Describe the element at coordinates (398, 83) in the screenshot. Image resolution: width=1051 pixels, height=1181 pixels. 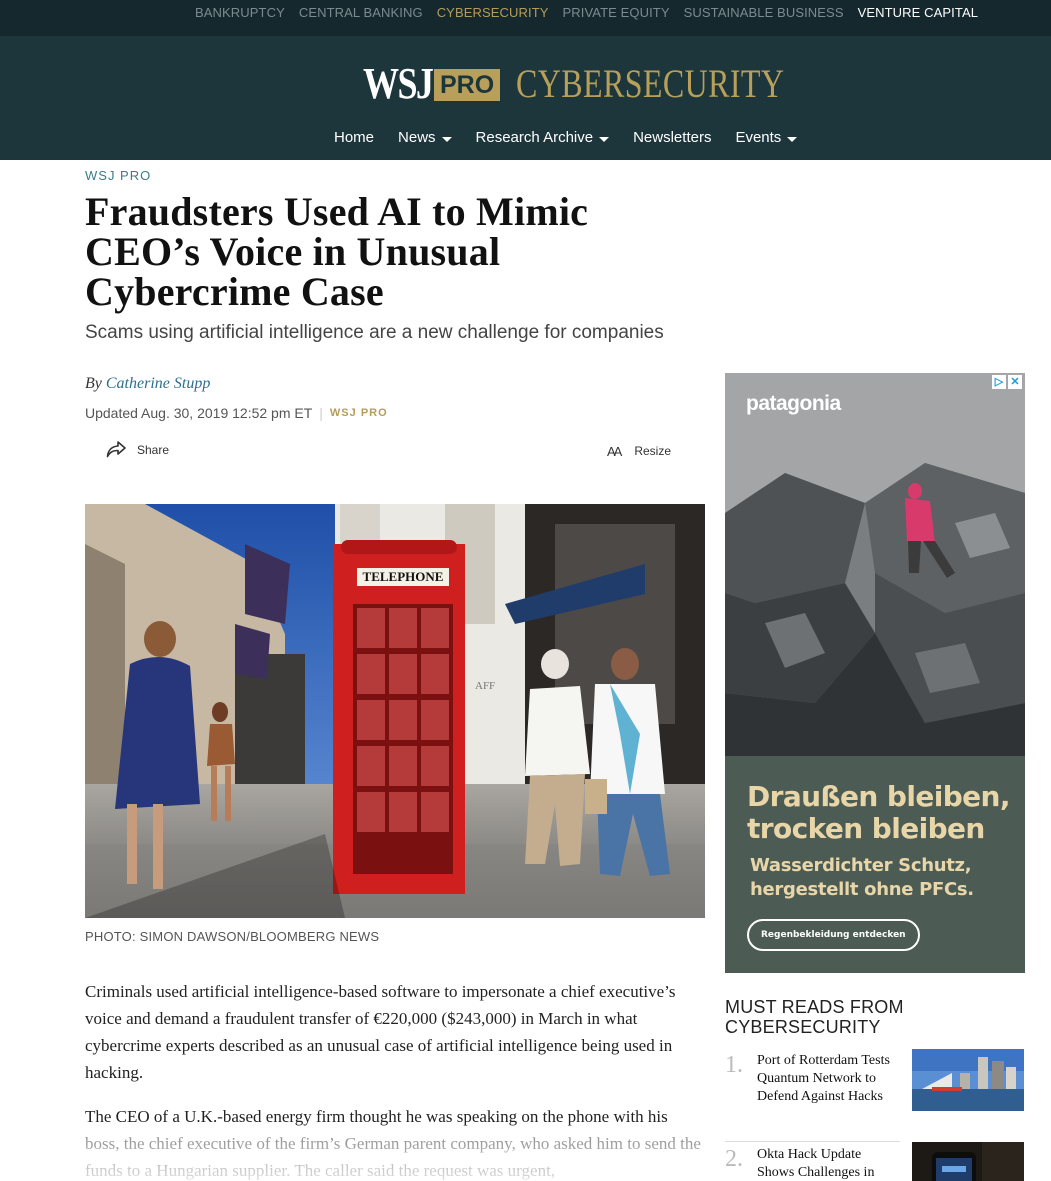
I see `logo-wsj: WSJ` at that location.